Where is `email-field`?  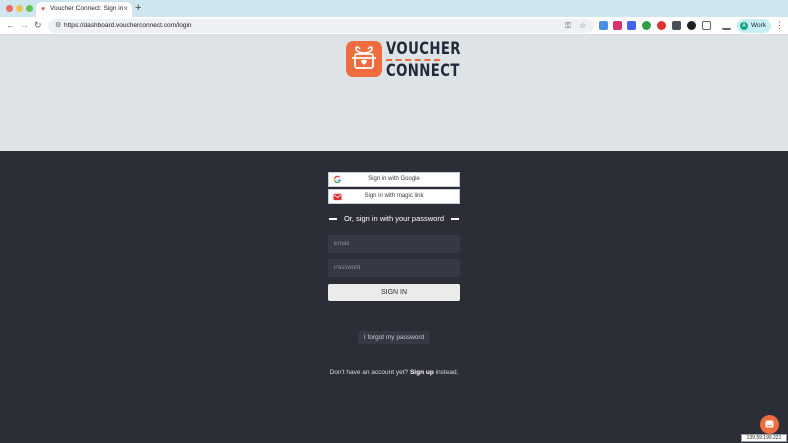
email-field is located at coordinates (394, 244).